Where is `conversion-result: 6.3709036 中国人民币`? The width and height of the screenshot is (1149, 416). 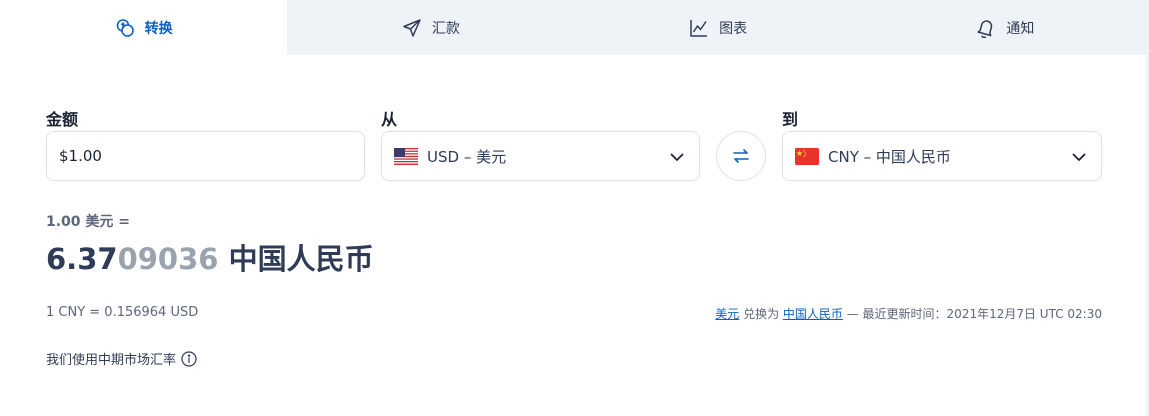 conversion-result: 6.3709036 中国人民币 is located at coordinates (210, 257).